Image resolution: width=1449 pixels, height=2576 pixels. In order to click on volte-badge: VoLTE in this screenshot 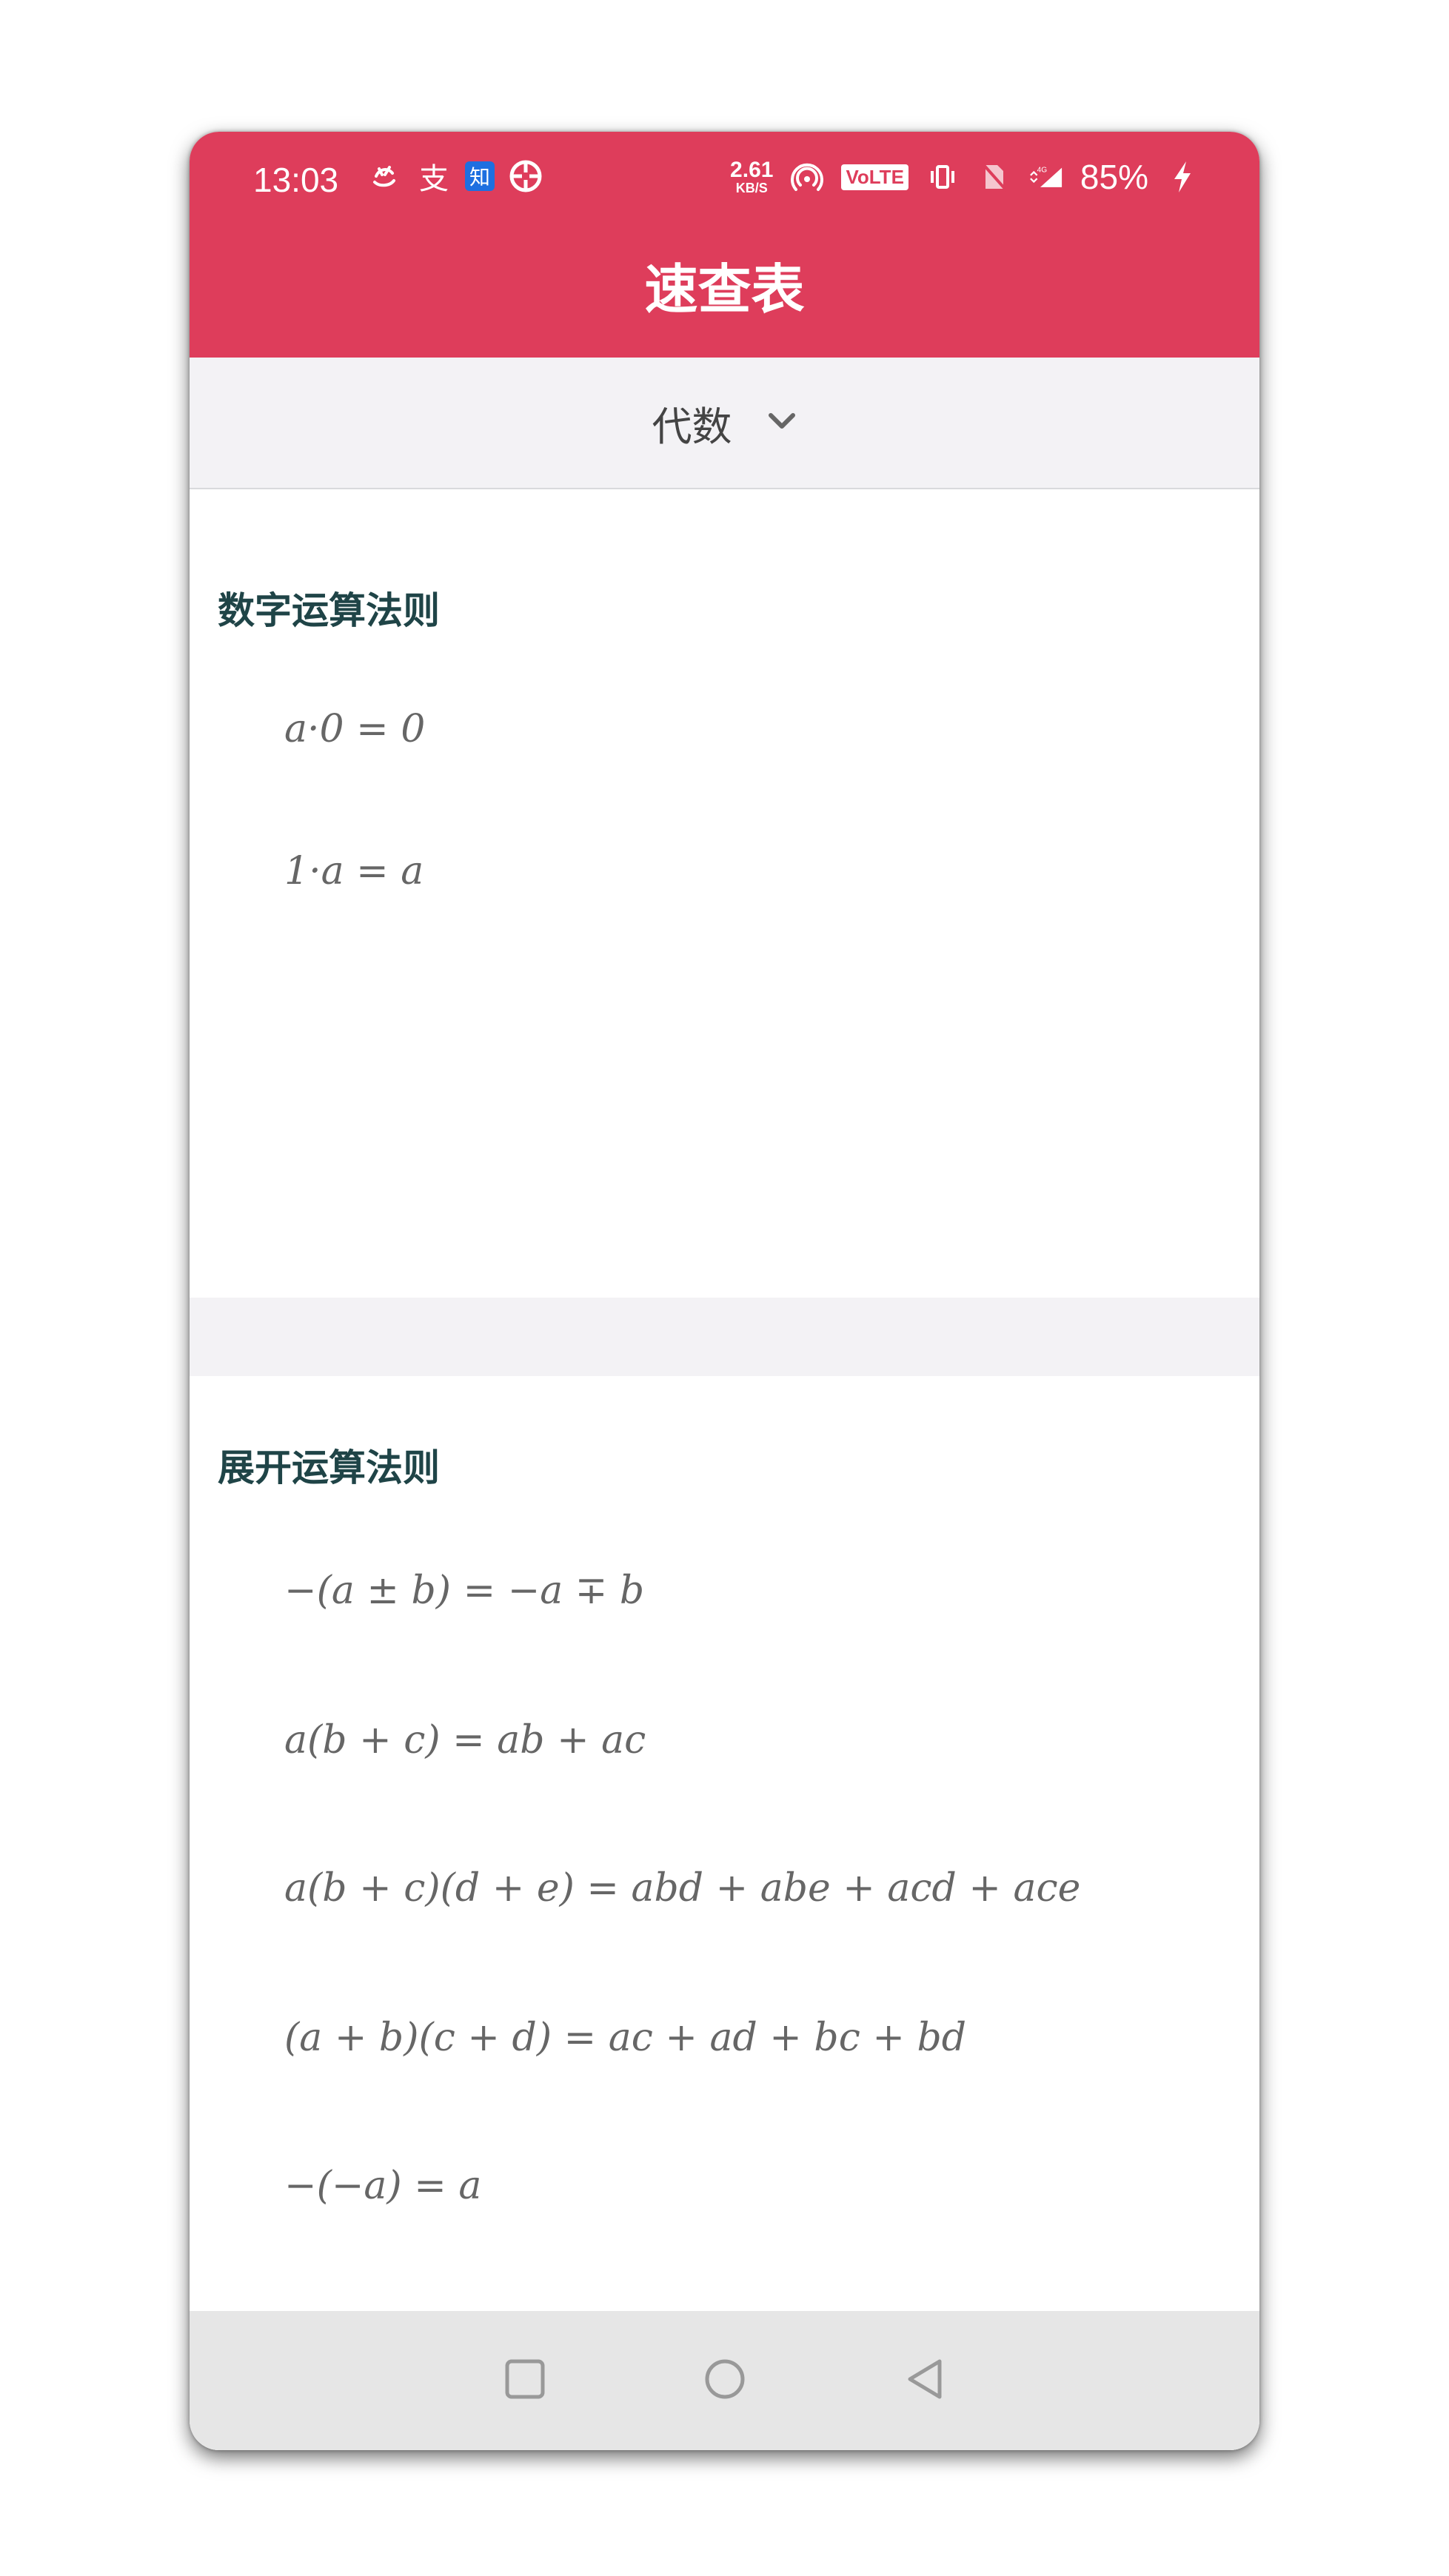, I will do `click(875, 177)`.